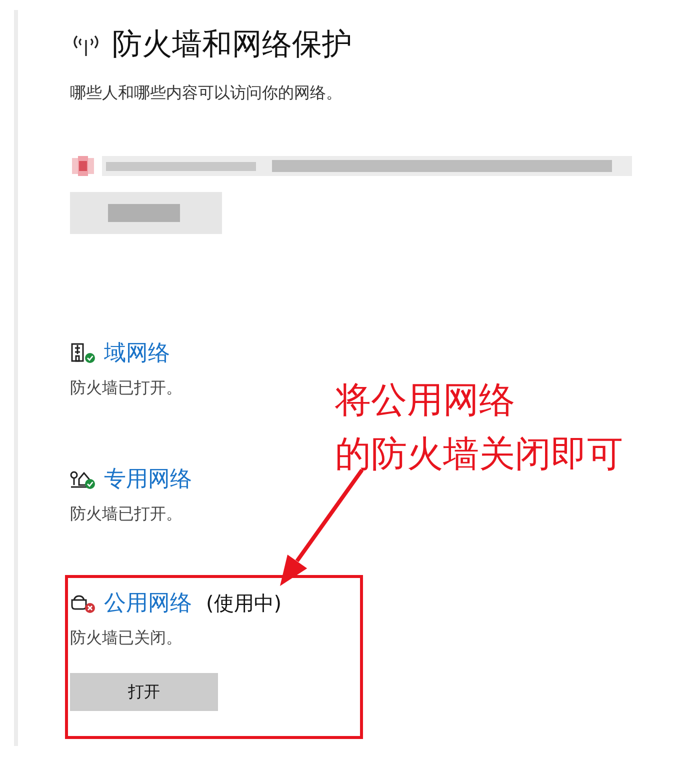  What do you see at coordinates (137, 353) in the screenshot?
I see `network-link: 域网络` at bounding box center [137, 353].